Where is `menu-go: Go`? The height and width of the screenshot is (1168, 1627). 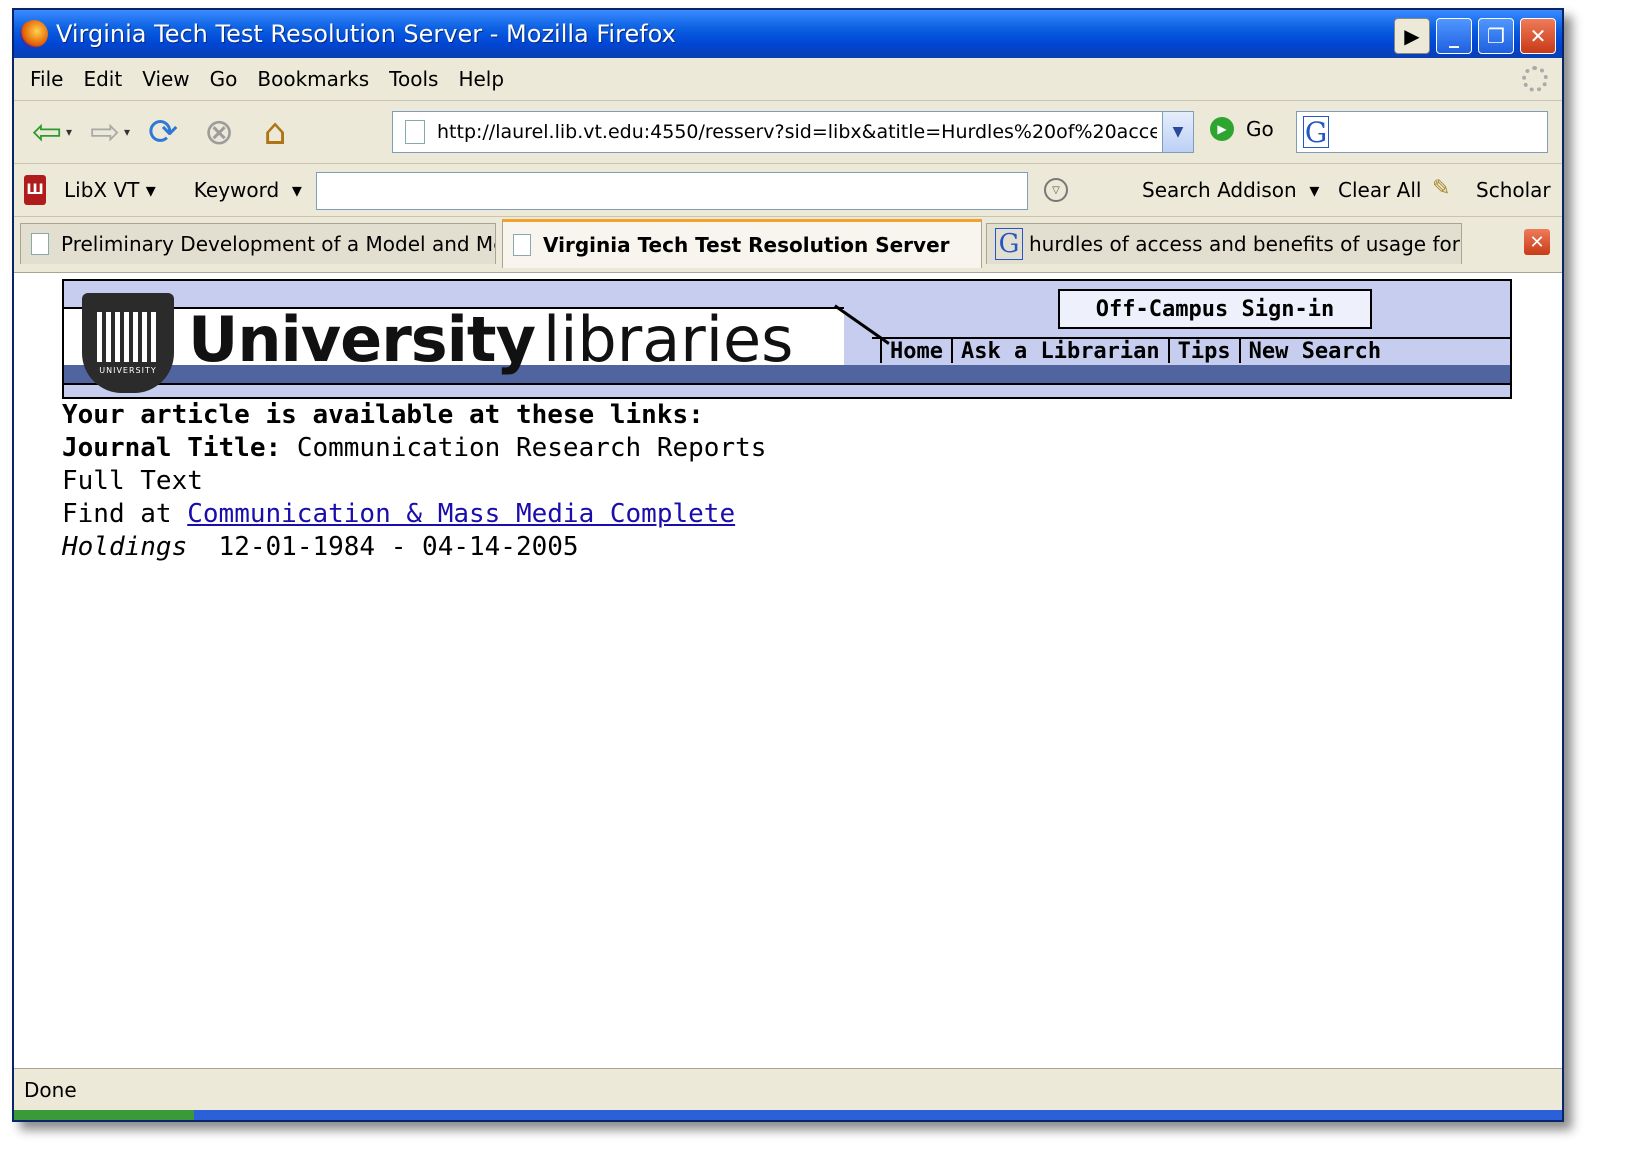
menu-go: Go is located at coordinates (224, 79).